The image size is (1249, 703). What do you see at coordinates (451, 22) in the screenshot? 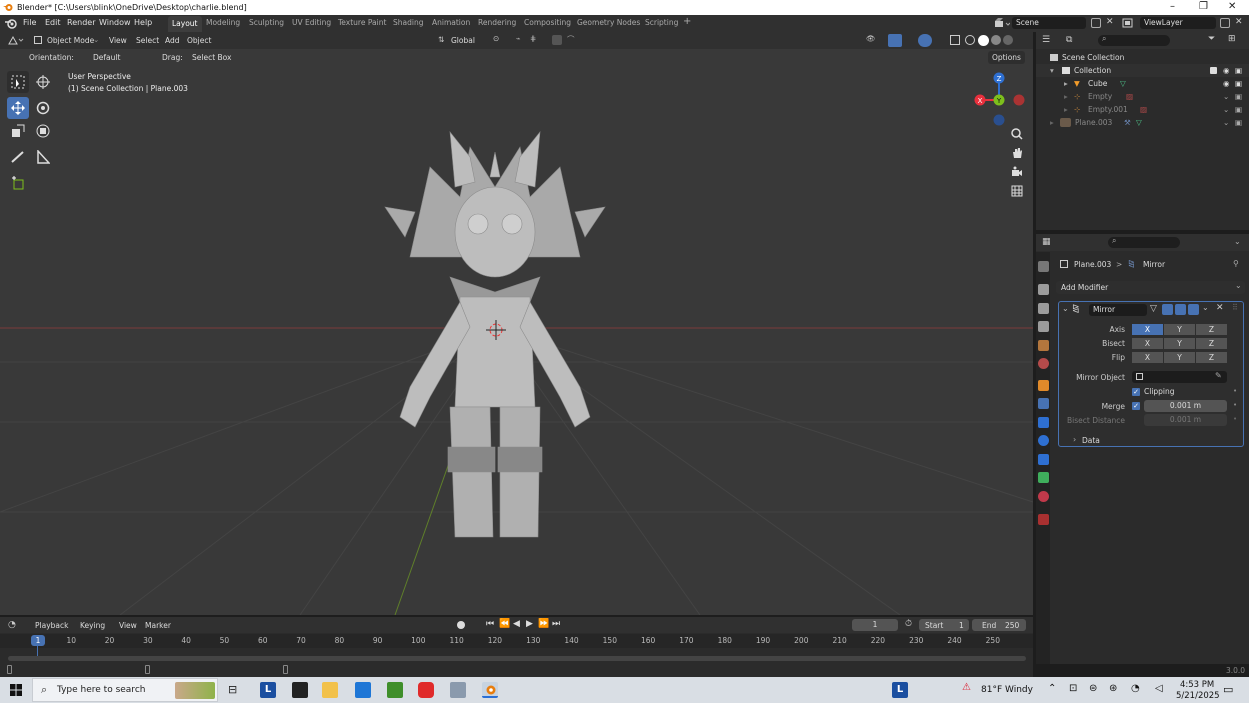
I see `tab-animation: Animation` at bounding box center [451, 22].